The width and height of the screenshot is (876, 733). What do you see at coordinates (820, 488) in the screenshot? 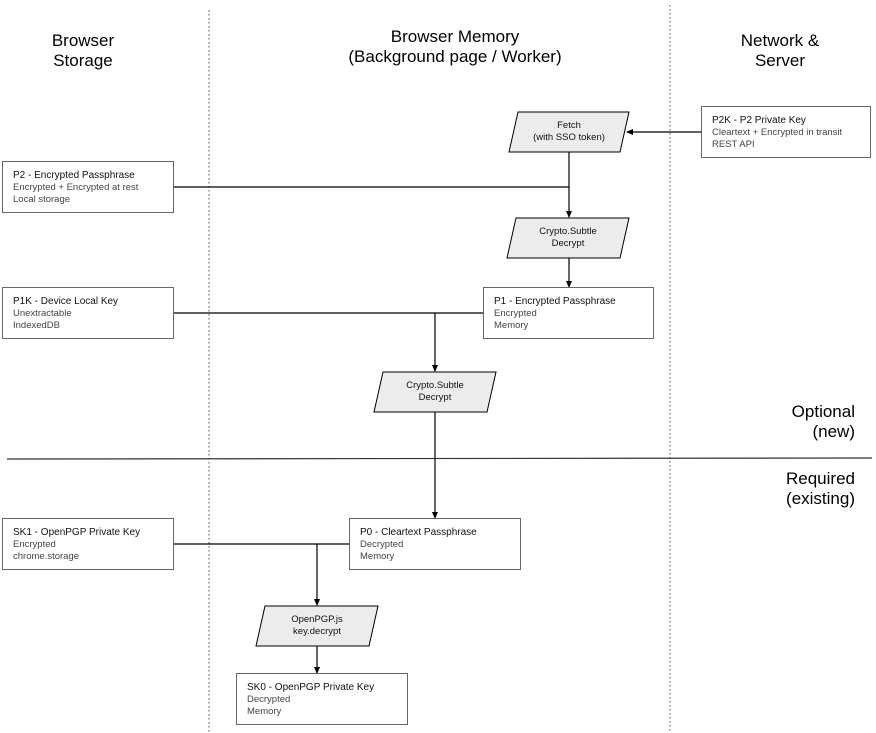
I see `section-label-required: Required (existing)` at bounding box center [820, 488].